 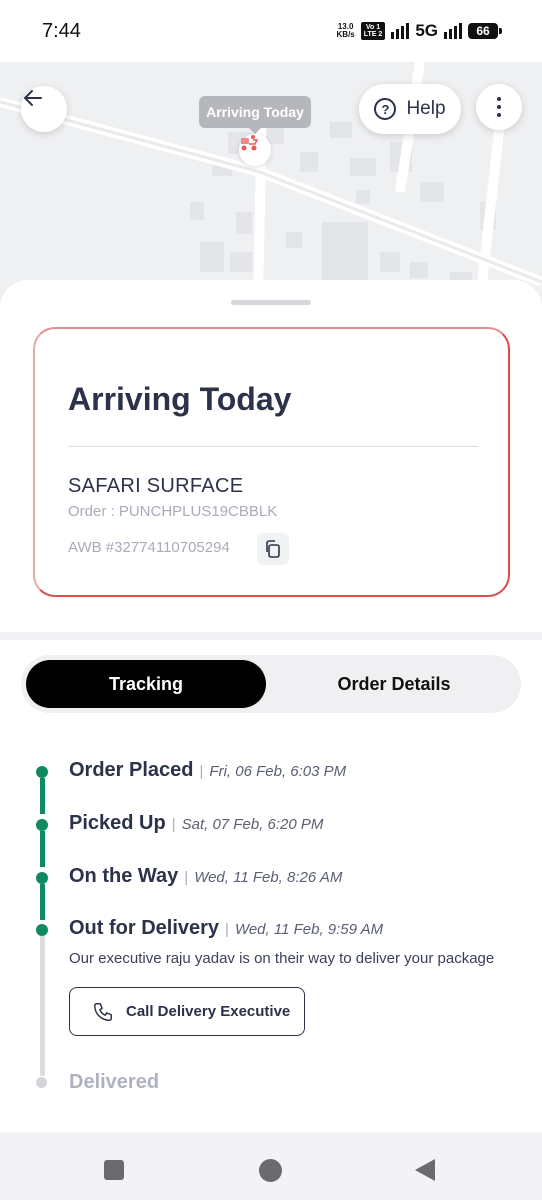 I want to click on battery-icon: 66, so click(x=485, y=31).